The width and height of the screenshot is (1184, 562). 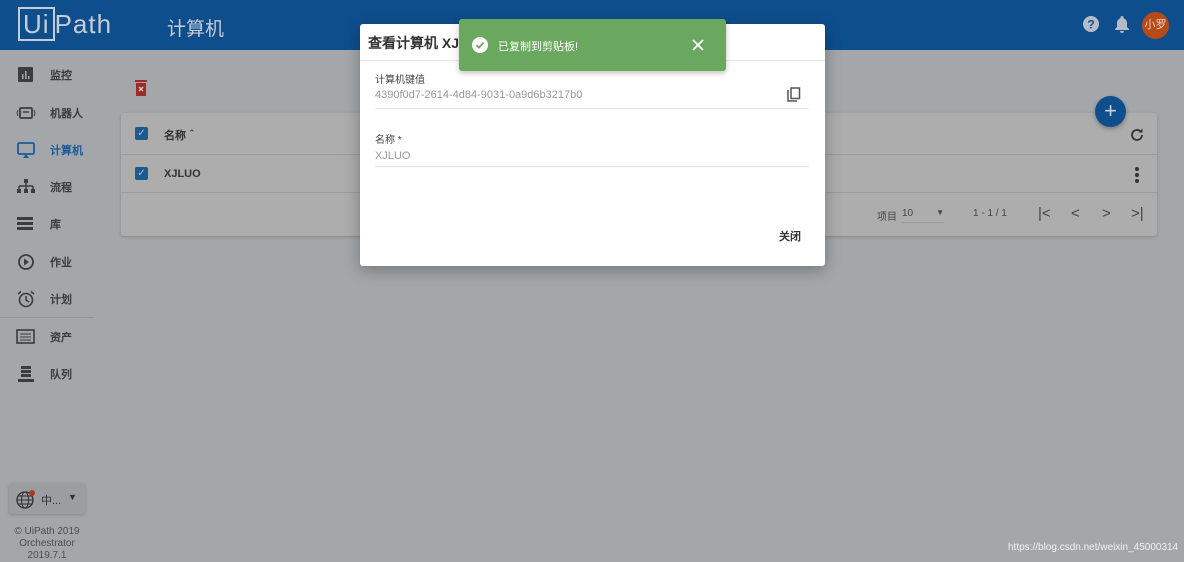 I want to click on queue-icon, so click(x=26, y=374).